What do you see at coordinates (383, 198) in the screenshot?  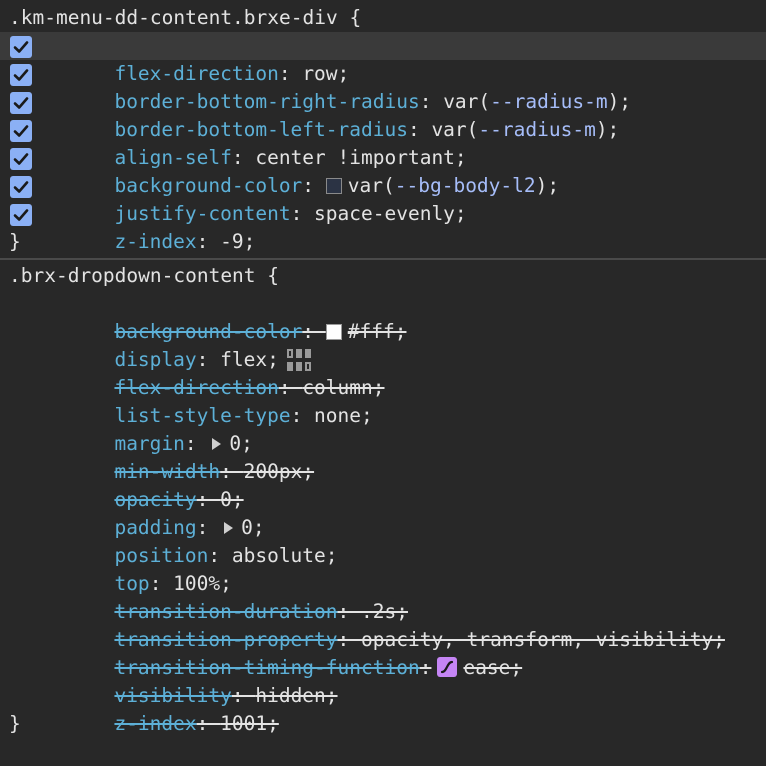 I see `declaration-justify-content: justify-content: space-evenly;` at bounding box center [383, 198].